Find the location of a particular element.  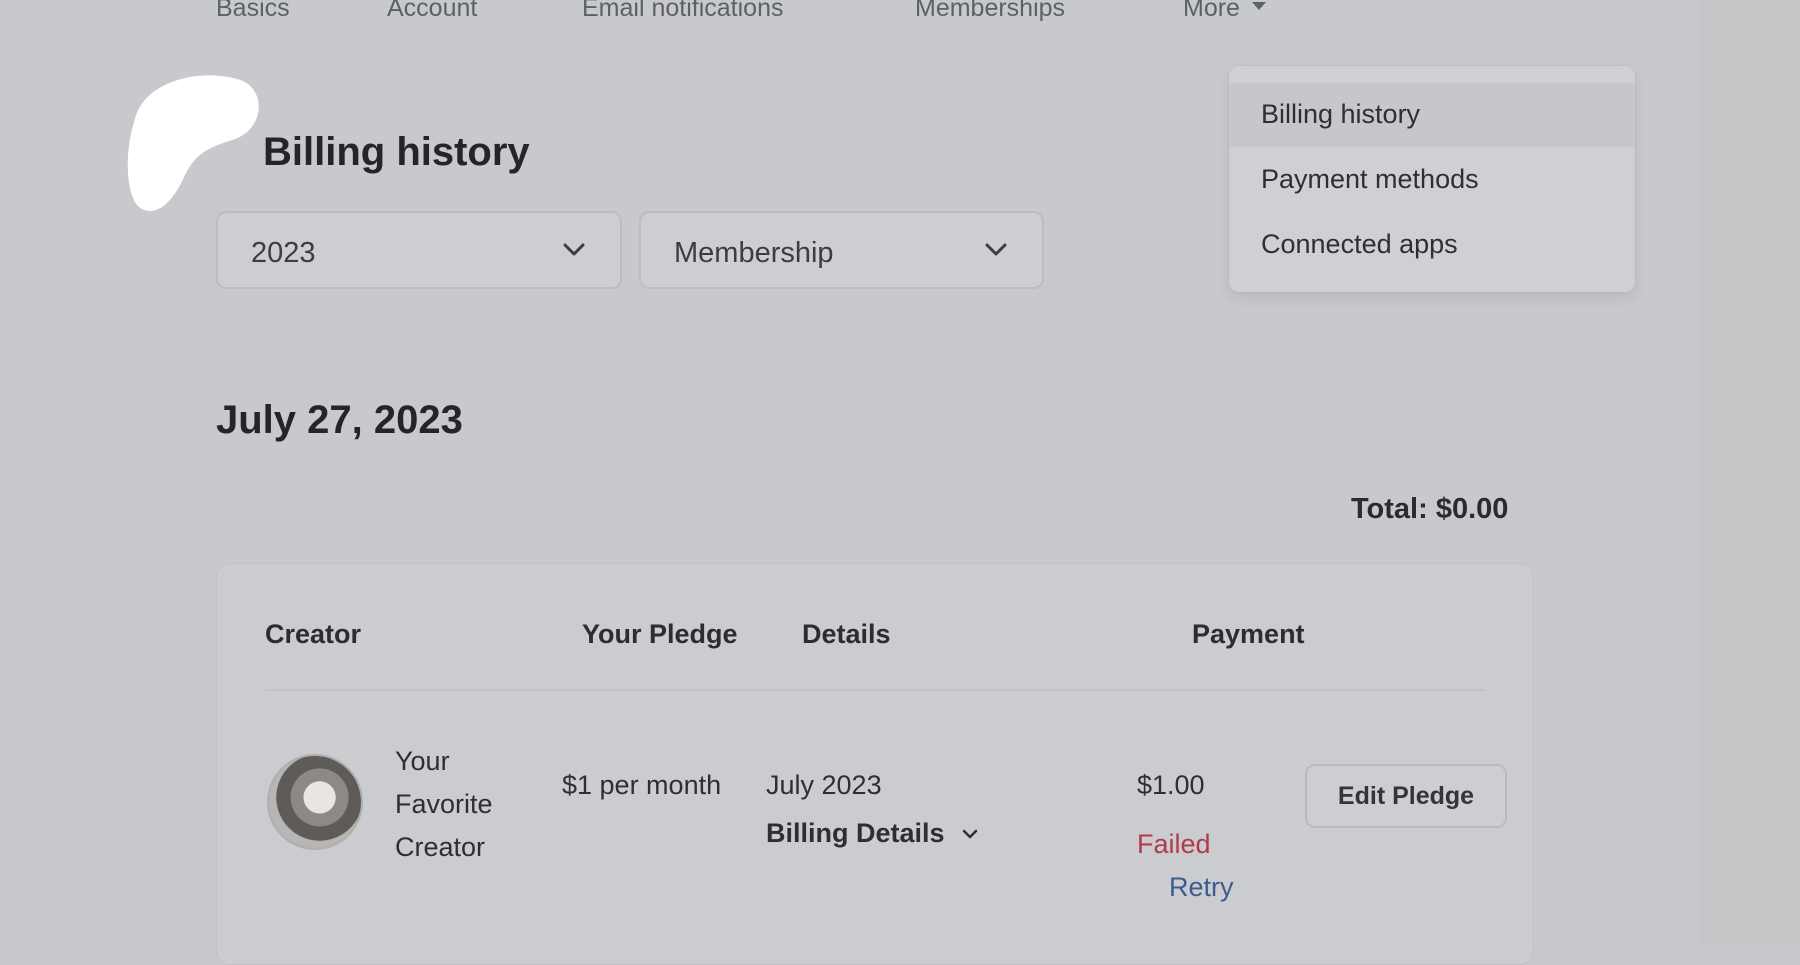

edit-pledge-button: Edit Pledge is located at coordinates (1406, 796).